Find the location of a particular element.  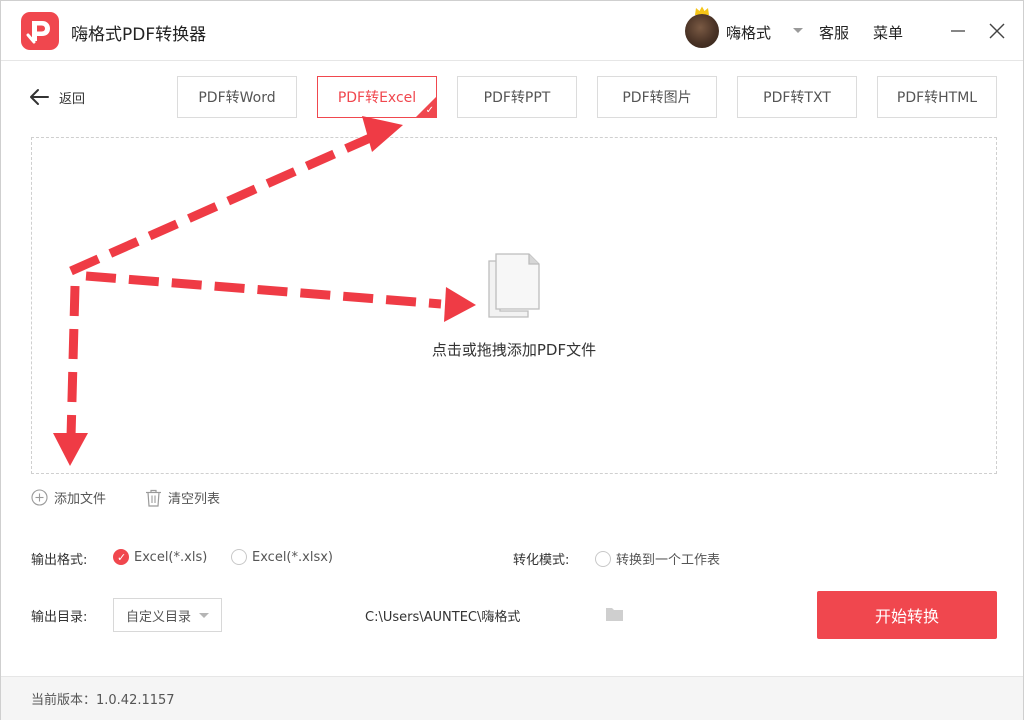

tab-pdf-to-word: PDF转Word is located at coordinates (237, 97).